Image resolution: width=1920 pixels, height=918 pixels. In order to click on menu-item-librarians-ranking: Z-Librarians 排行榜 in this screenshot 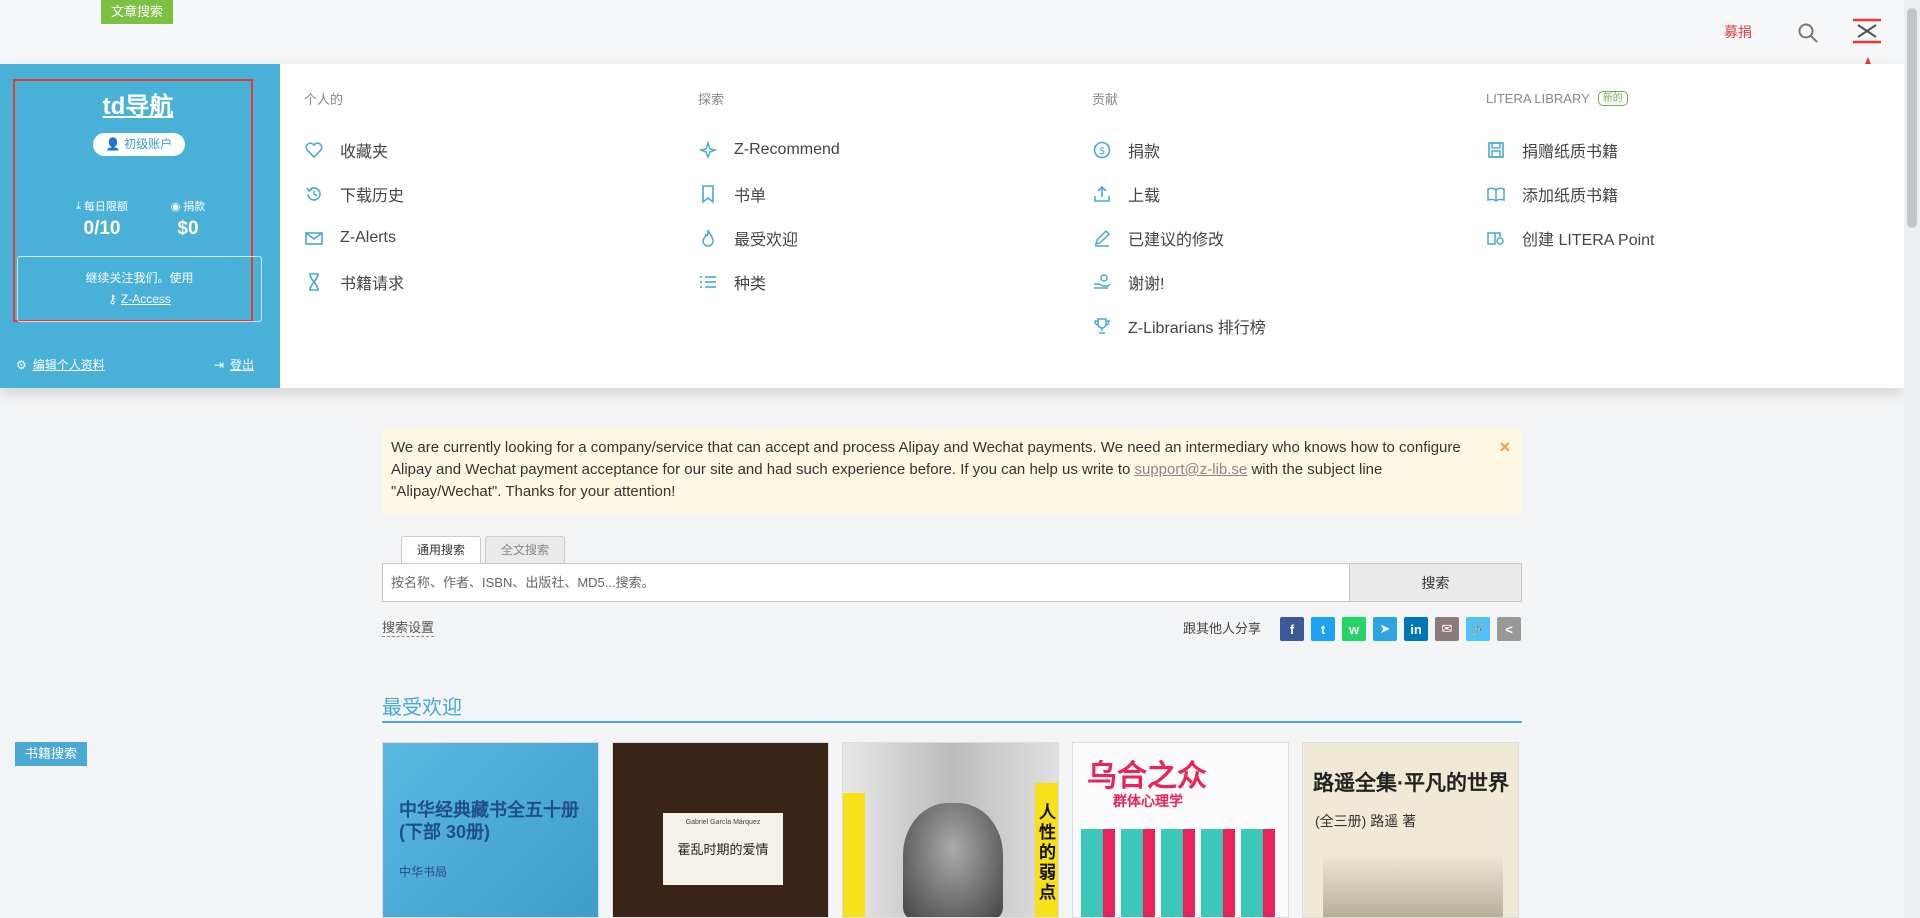, I will do `click(1179, 326)`.